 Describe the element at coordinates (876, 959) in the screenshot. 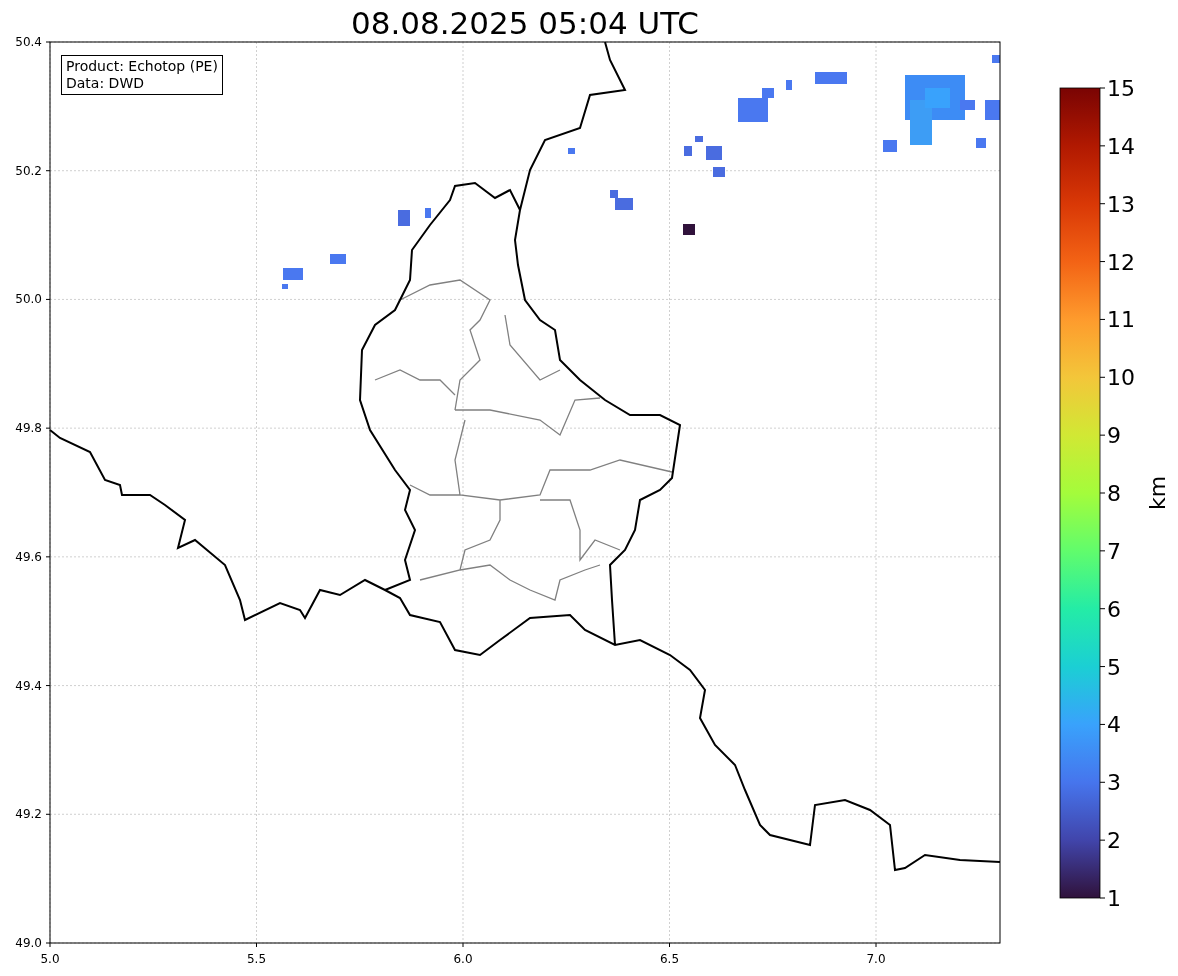

I see `tick-label: 7.0` at that location.